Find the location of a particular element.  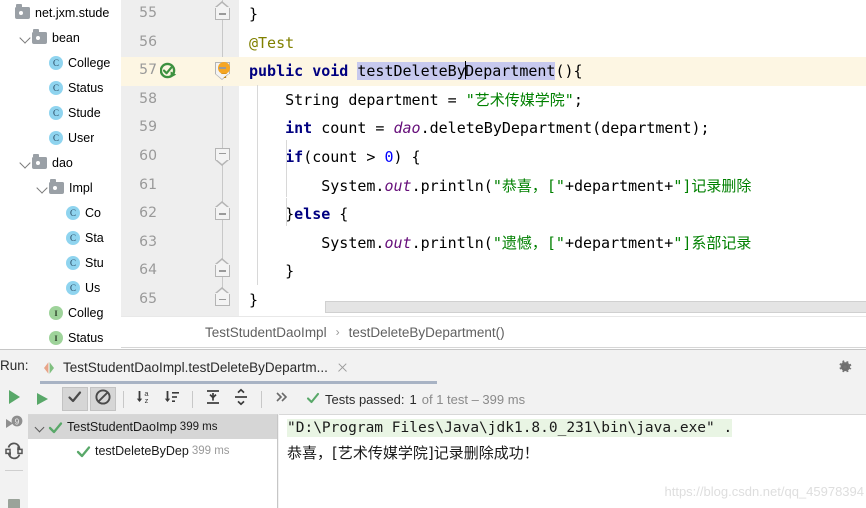

run-side-bottom is located at coordinates (14, 499).